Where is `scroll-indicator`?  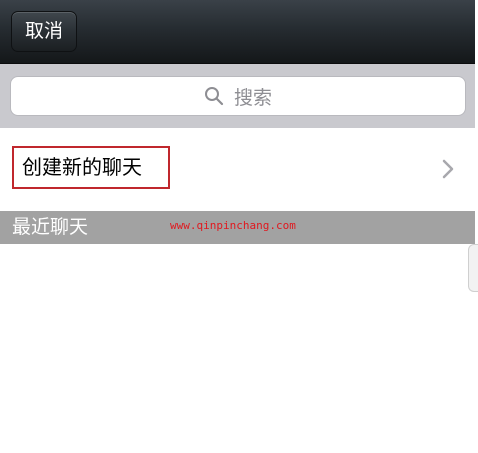
scroll-indicator is located at coordinates (473, 268).